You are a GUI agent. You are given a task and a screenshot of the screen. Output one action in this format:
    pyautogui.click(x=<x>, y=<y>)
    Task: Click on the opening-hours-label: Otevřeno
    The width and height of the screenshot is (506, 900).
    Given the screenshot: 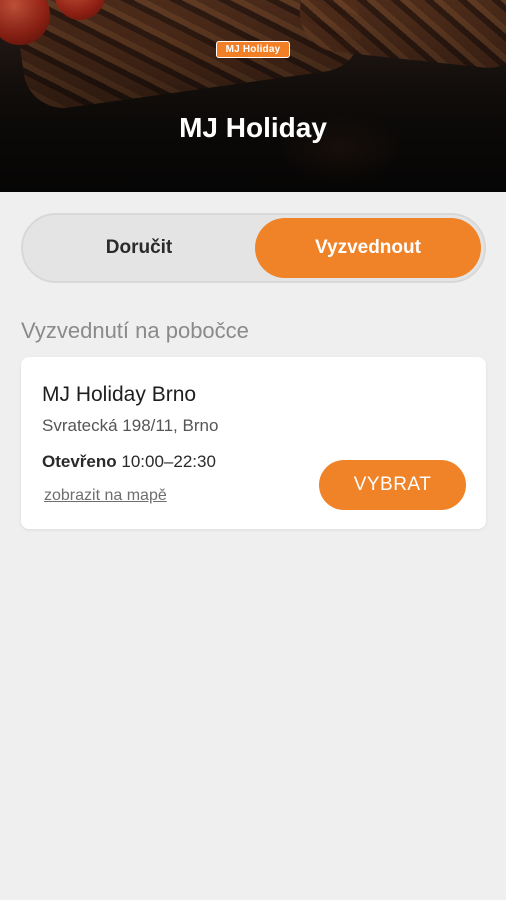 What is the action you would take?
    pyautogui.click(x=79, y=461)
    